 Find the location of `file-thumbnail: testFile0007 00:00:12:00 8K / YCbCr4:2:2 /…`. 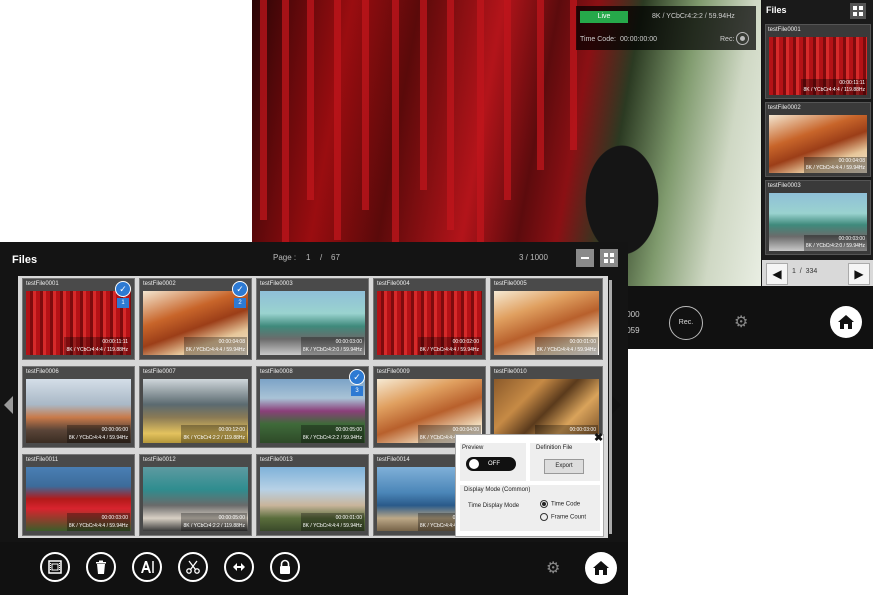

file-thumbnail: testFile0007 00:00:12:00 8K / YCbCr4:2:2 /… is located at coordinates (195, 407).